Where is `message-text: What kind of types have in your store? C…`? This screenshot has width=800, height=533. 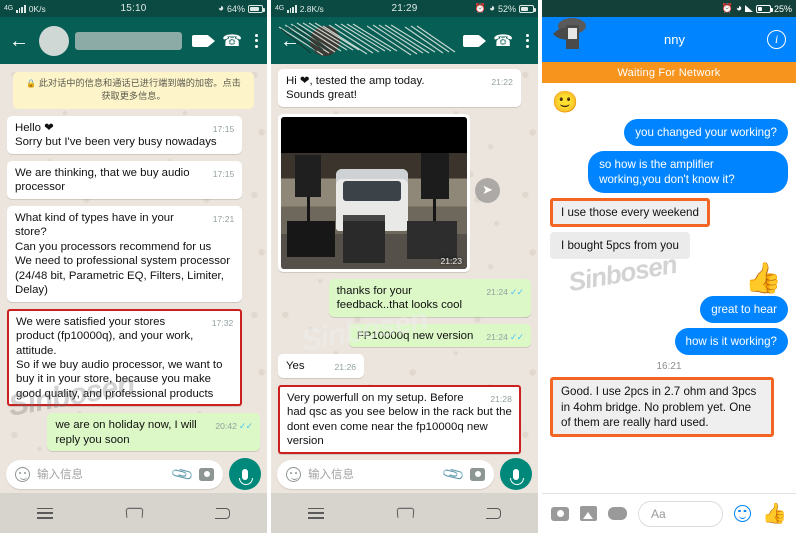
message-text: What kind of types have in your store? C… is located at coordinates (123, 254).